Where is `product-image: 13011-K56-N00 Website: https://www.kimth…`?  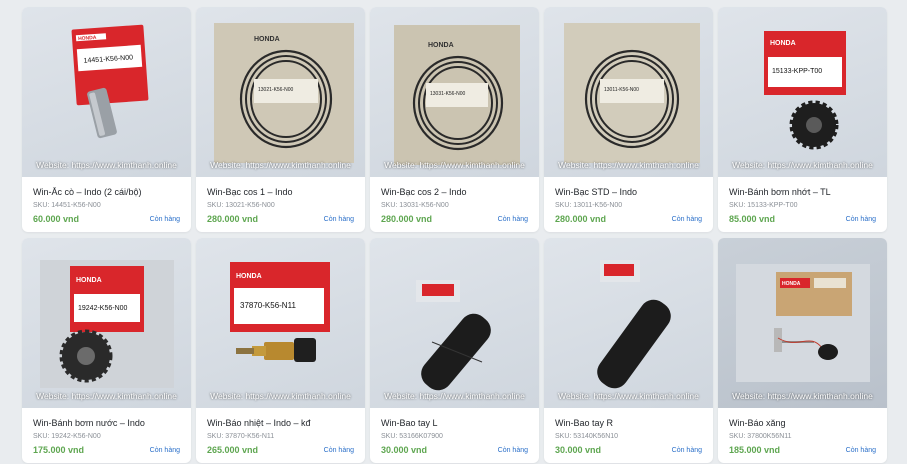 product-image: 13011-K56-N00 Website: https://www.kimth… is located at coordinates (628, 92).